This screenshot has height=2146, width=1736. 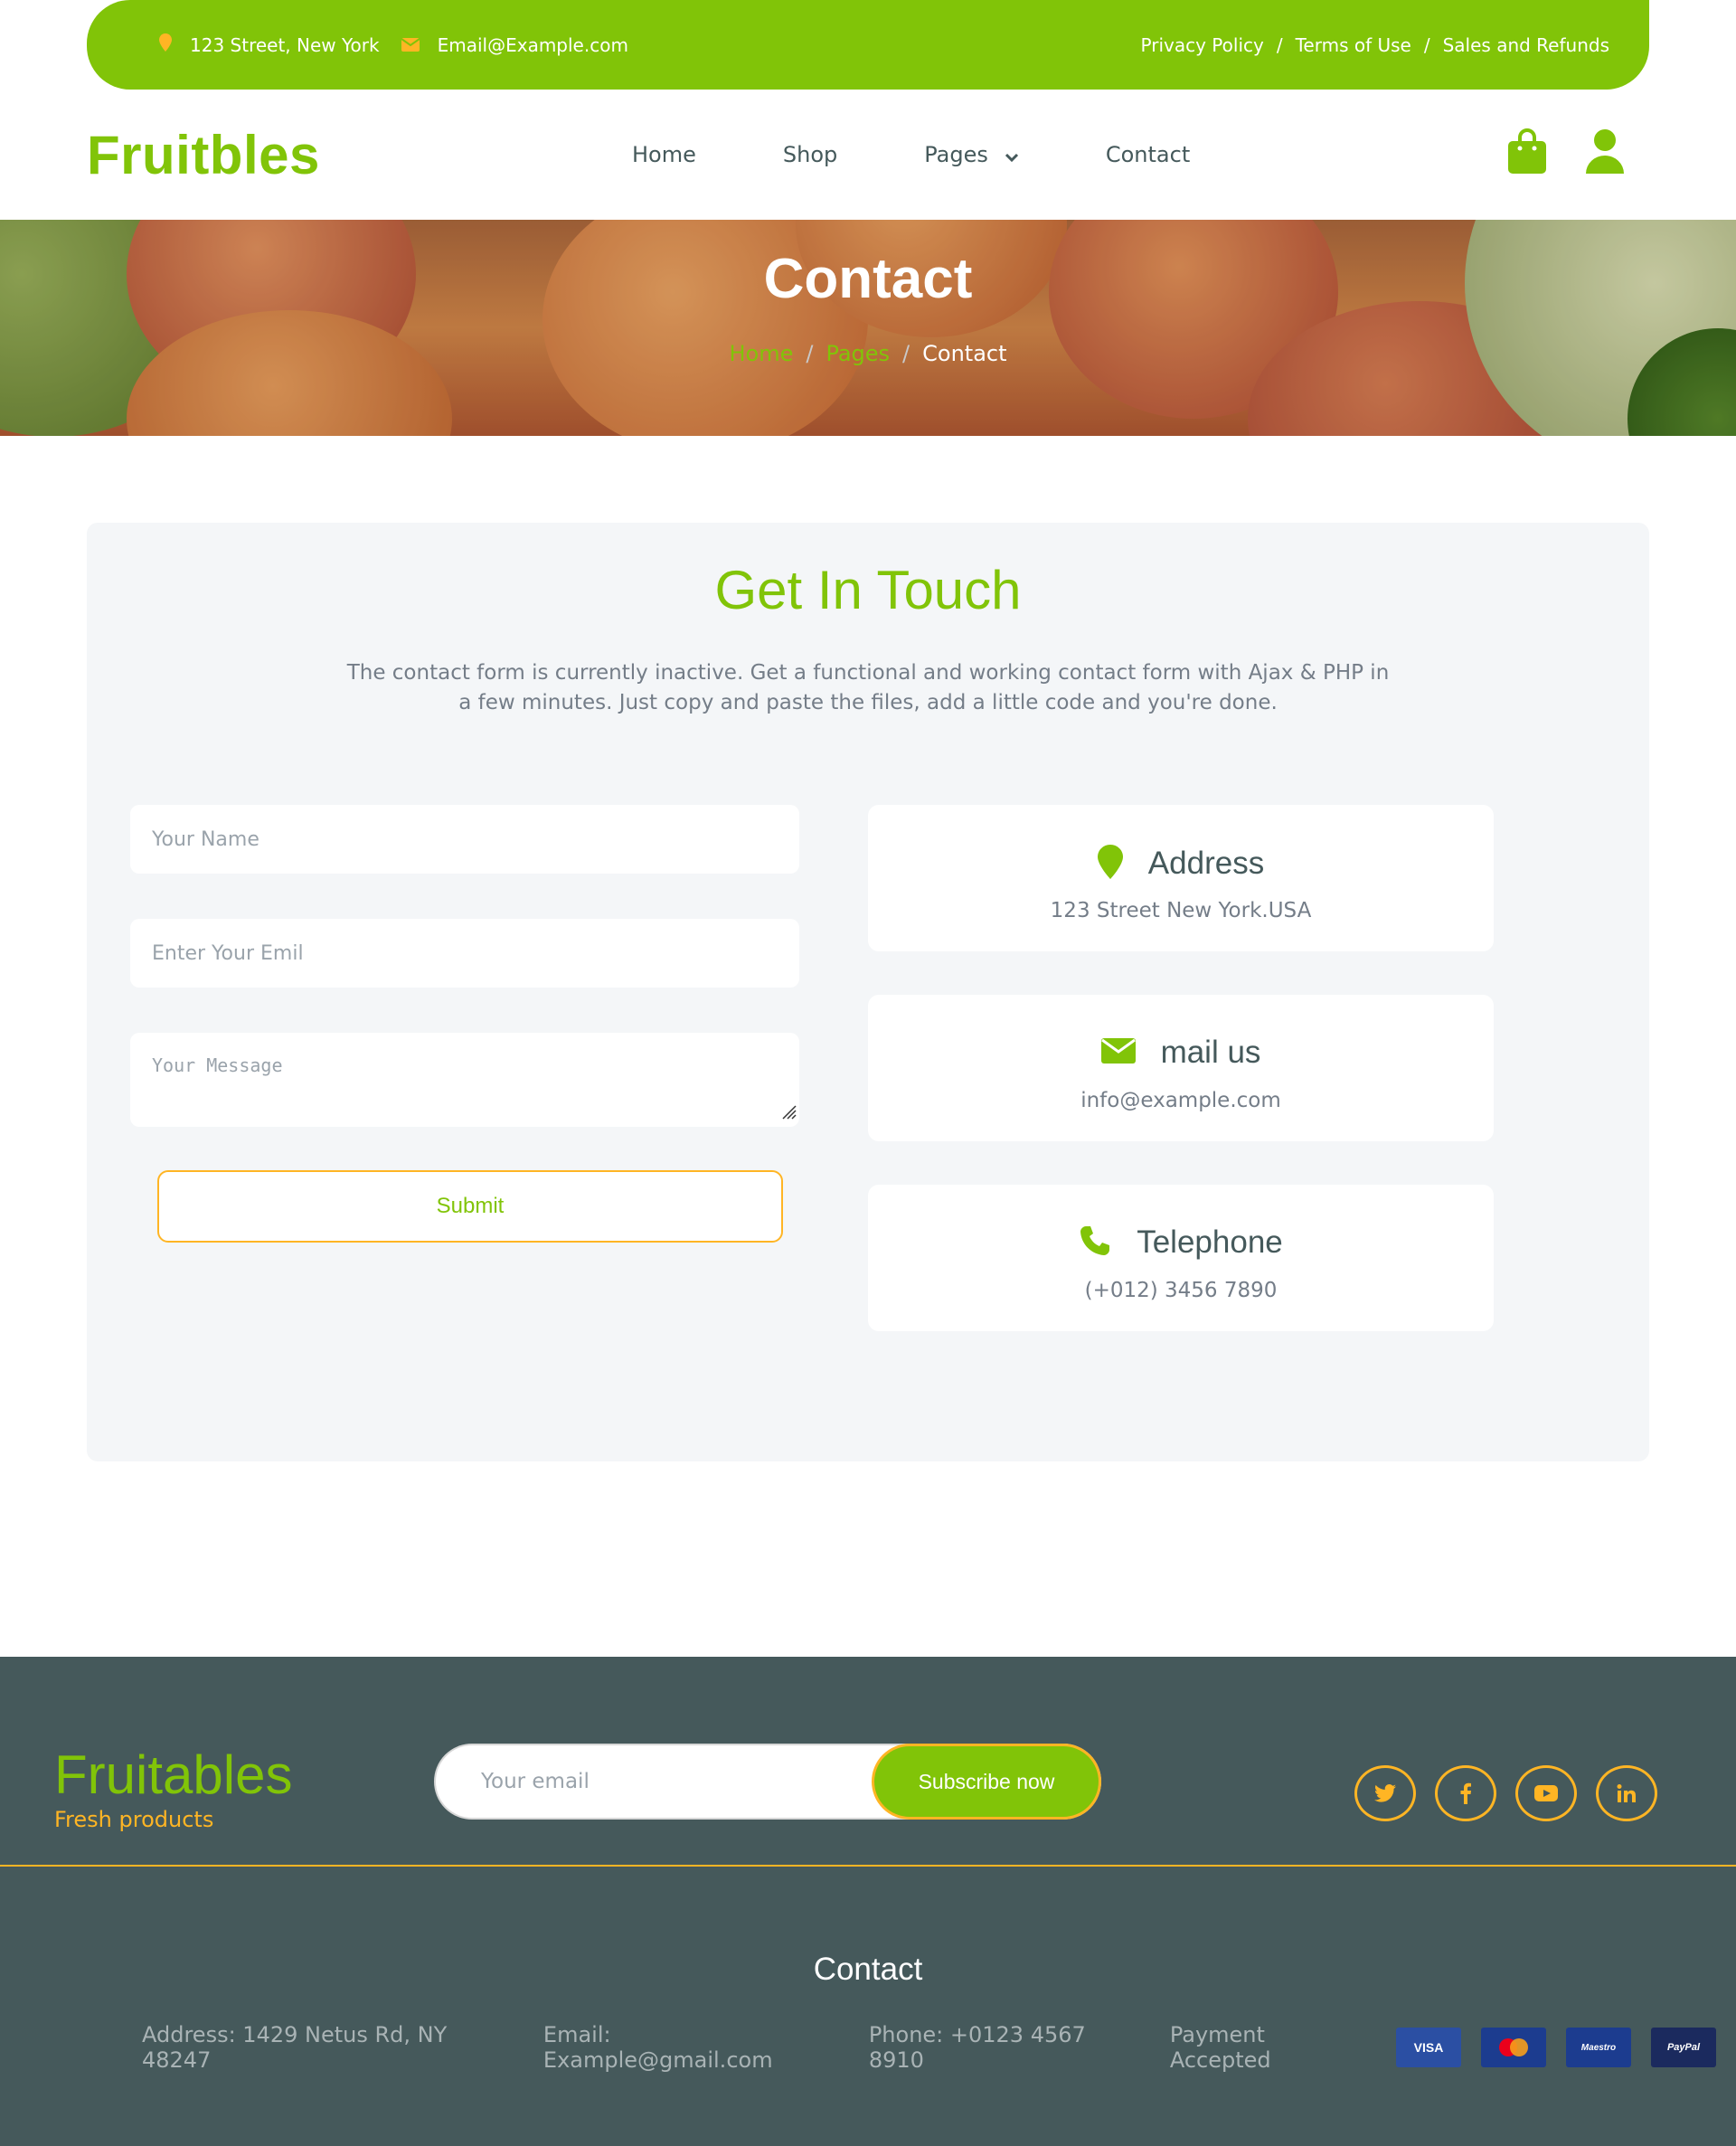 What do you see at coordinates (1007, 2047) in the screenshot?
I see `footer-phone: Phone: +0123 4567 8910` at bounding box center [1007, 2047].